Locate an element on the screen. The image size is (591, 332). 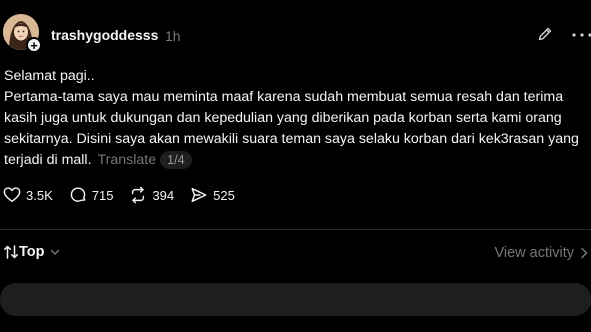
author-username: trashygoddesss is located at coordinates (104, 35).